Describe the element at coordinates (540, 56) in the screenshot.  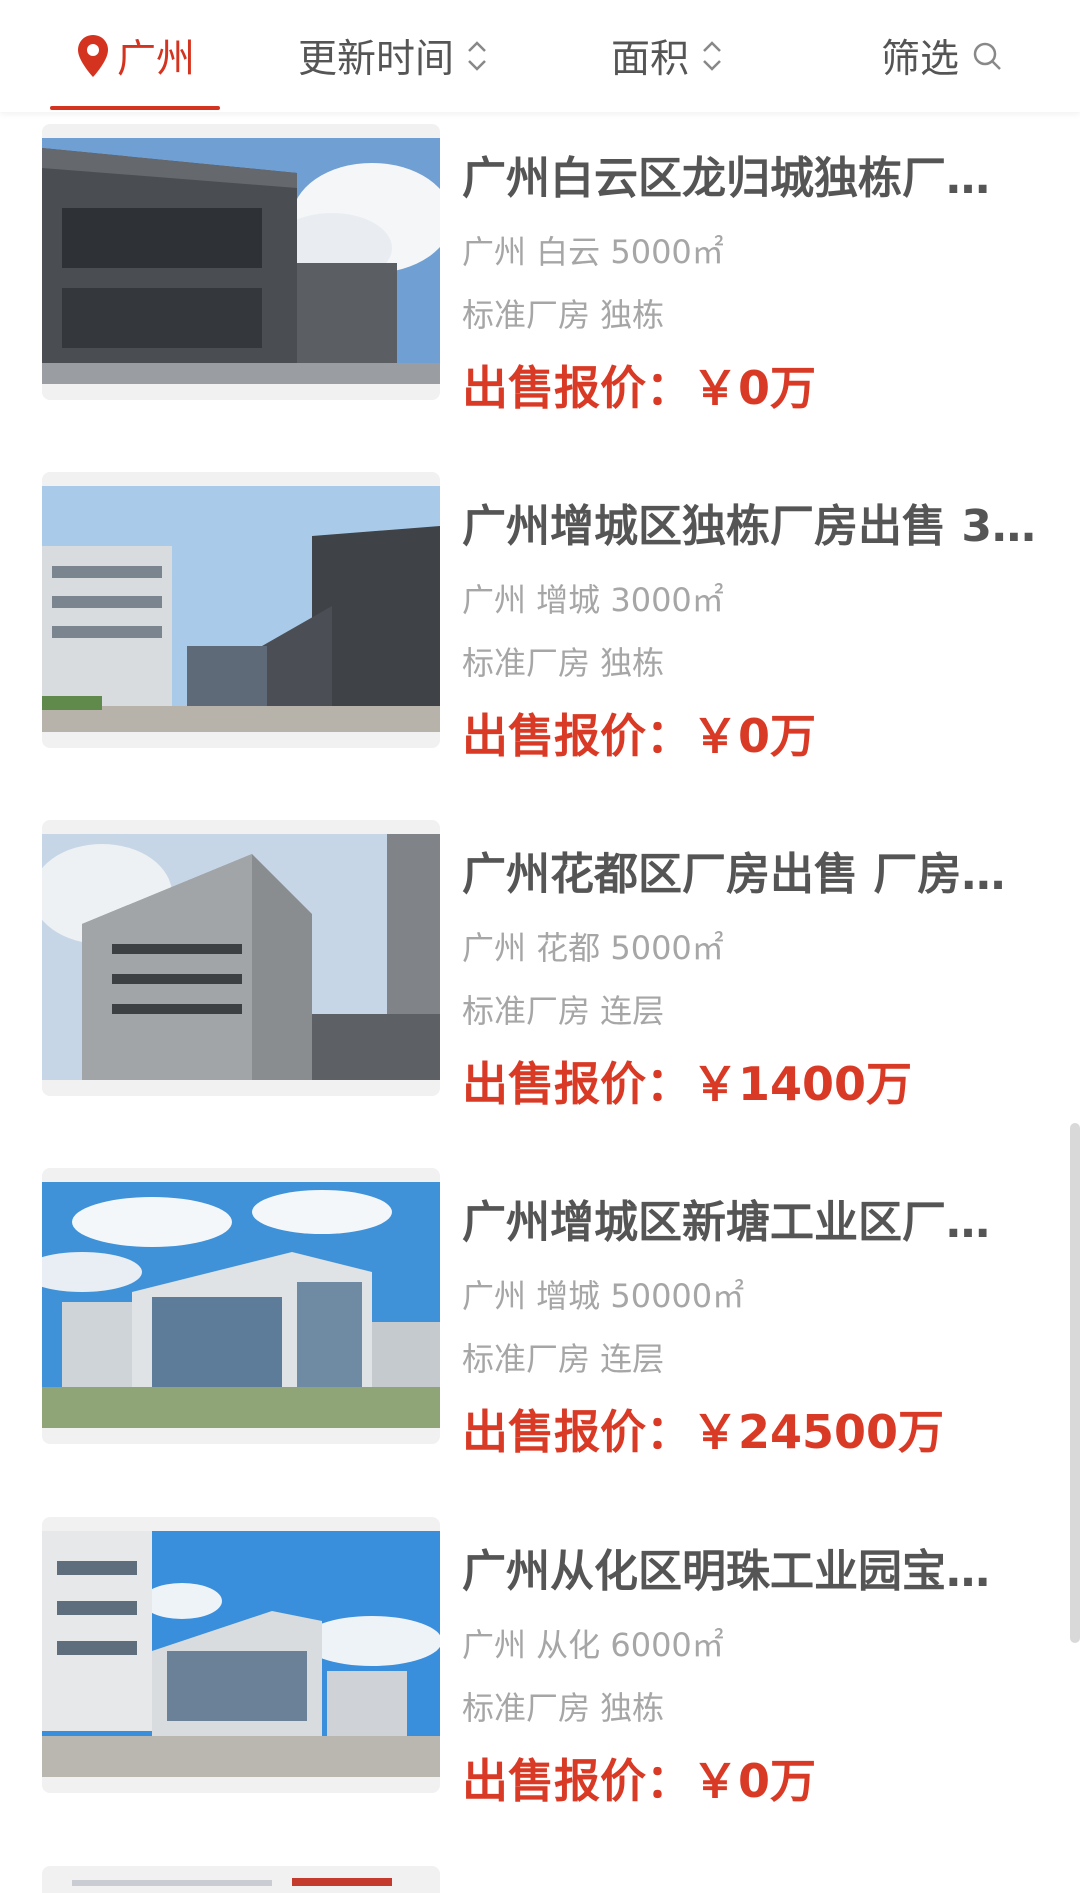
I see `filter-bar: 广州 更新时间 面积 筛选` at that location.